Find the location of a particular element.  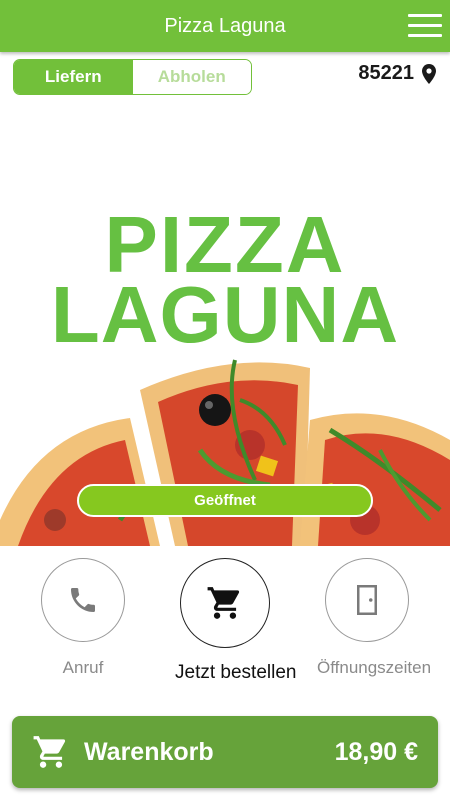

call-button: Anruf is located at coordinates (83, 618).